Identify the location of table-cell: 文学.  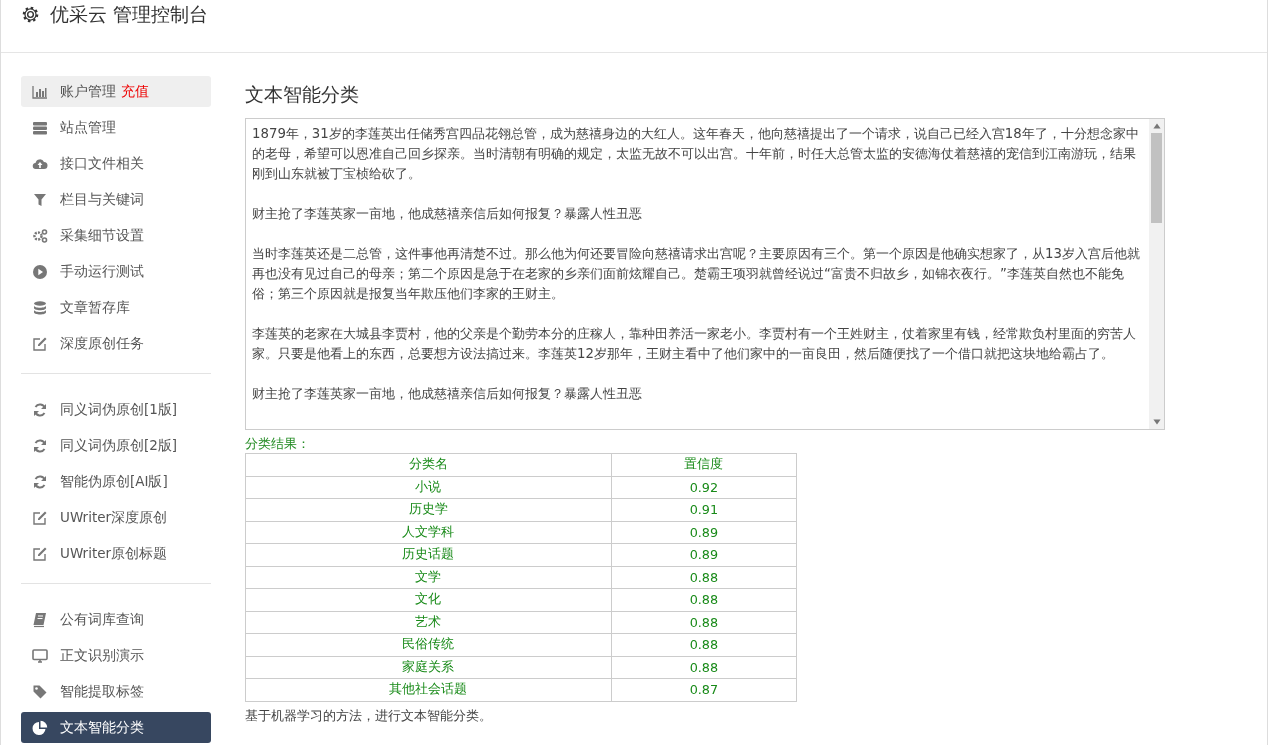
(428, 577).